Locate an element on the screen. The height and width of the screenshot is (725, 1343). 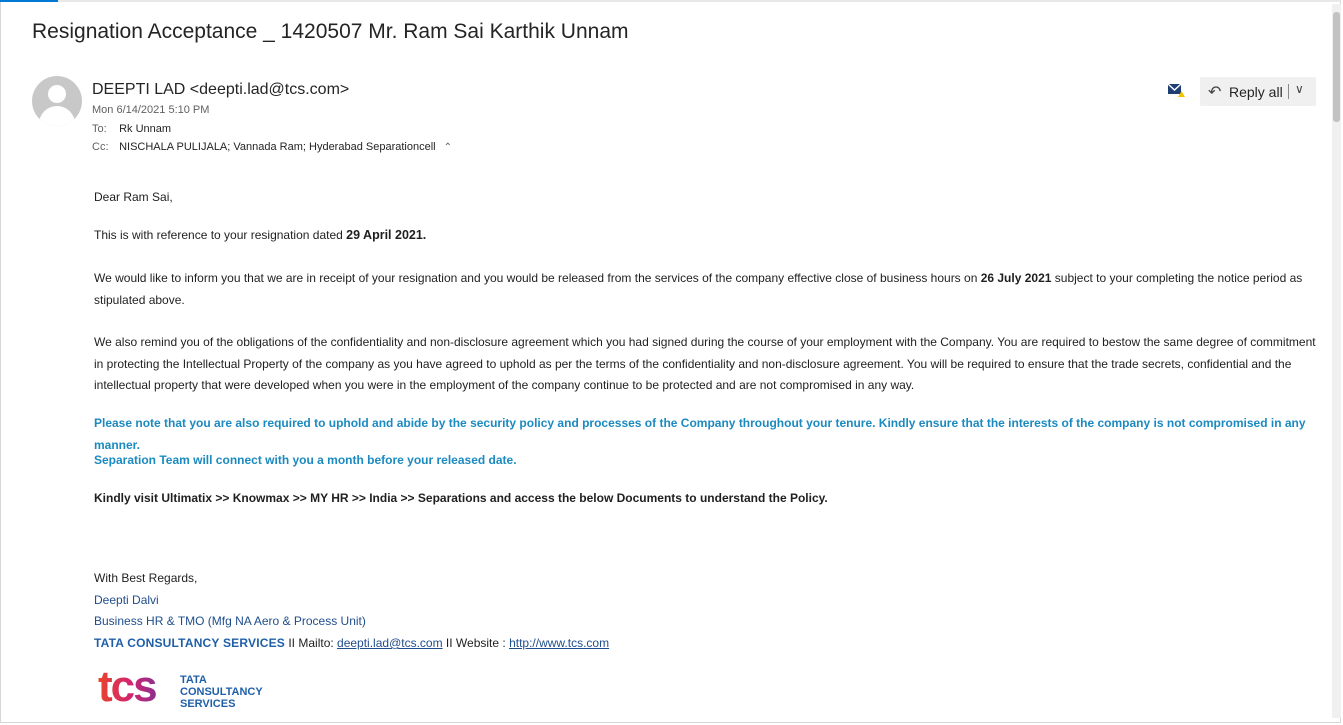
logo-line-1: TATA is located at coordinates (193, 680).